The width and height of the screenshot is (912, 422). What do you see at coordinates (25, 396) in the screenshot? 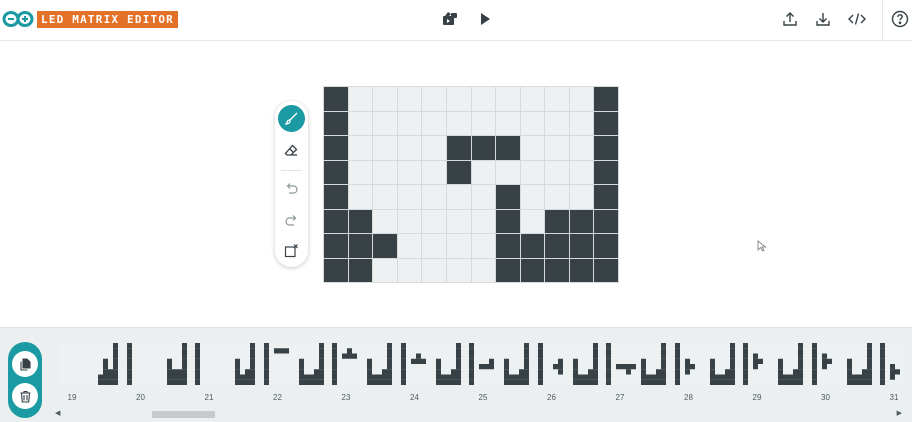
I see `delete-frame-button` at bounding box center [25, 396].